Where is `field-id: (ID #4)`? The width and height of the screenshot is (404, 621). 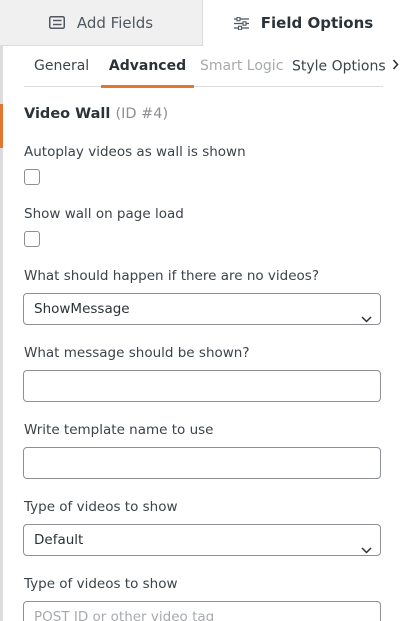
field-id: (ID #4) is located at coordinates (142, 114).